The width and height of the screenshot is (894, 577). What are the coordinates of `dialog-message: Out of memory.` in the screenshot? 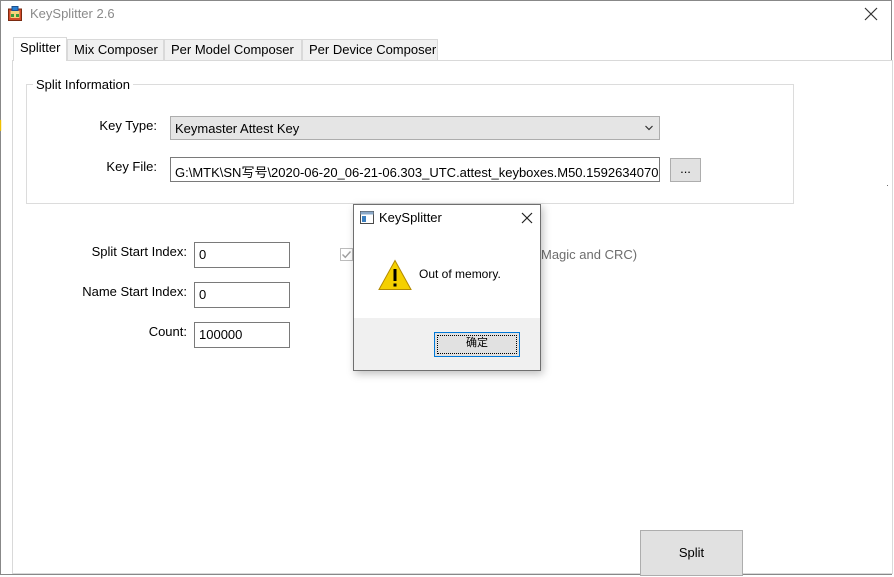 It's located at (460, 274).